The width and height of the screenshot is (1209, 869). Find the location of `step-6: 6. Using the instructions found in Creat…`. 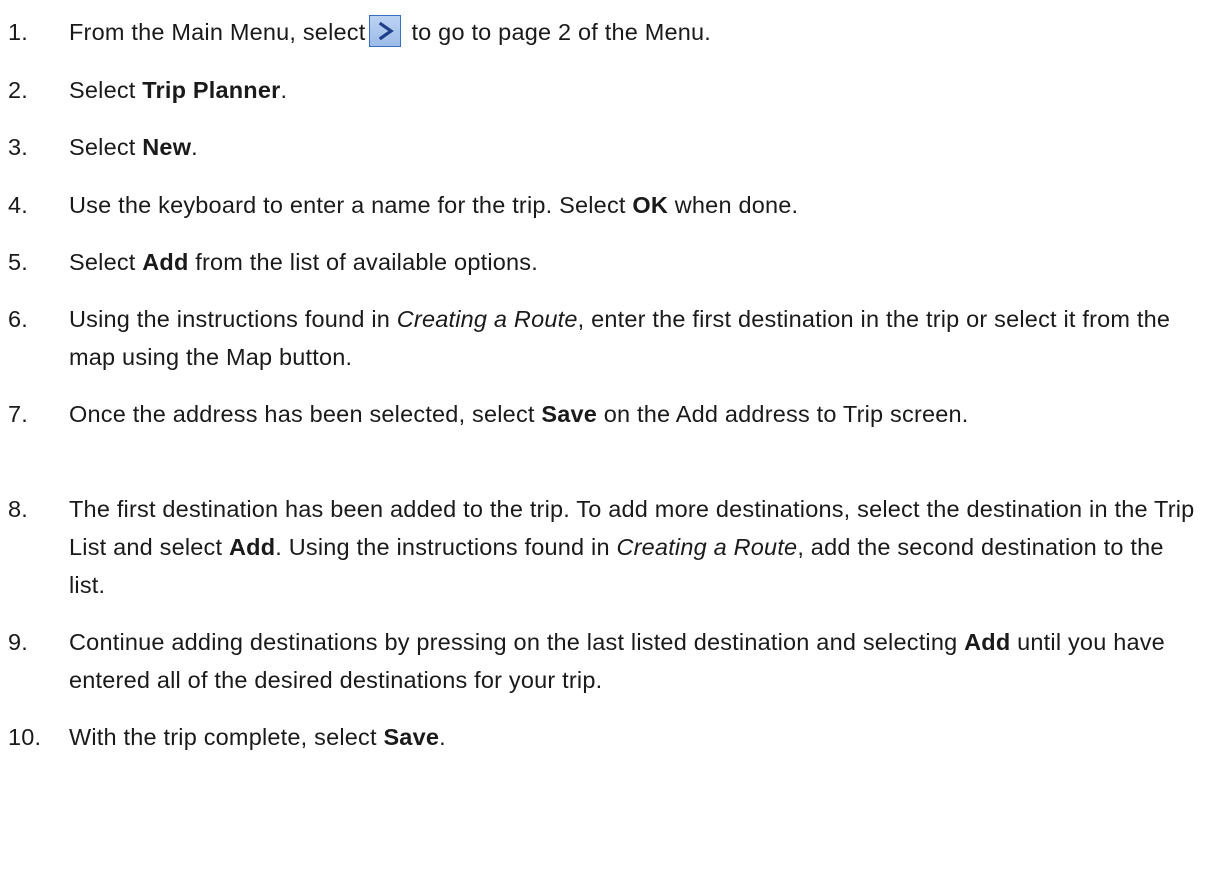

step-6: 6. Using the instructions found in Creat… is located at coordinates (605, 338).